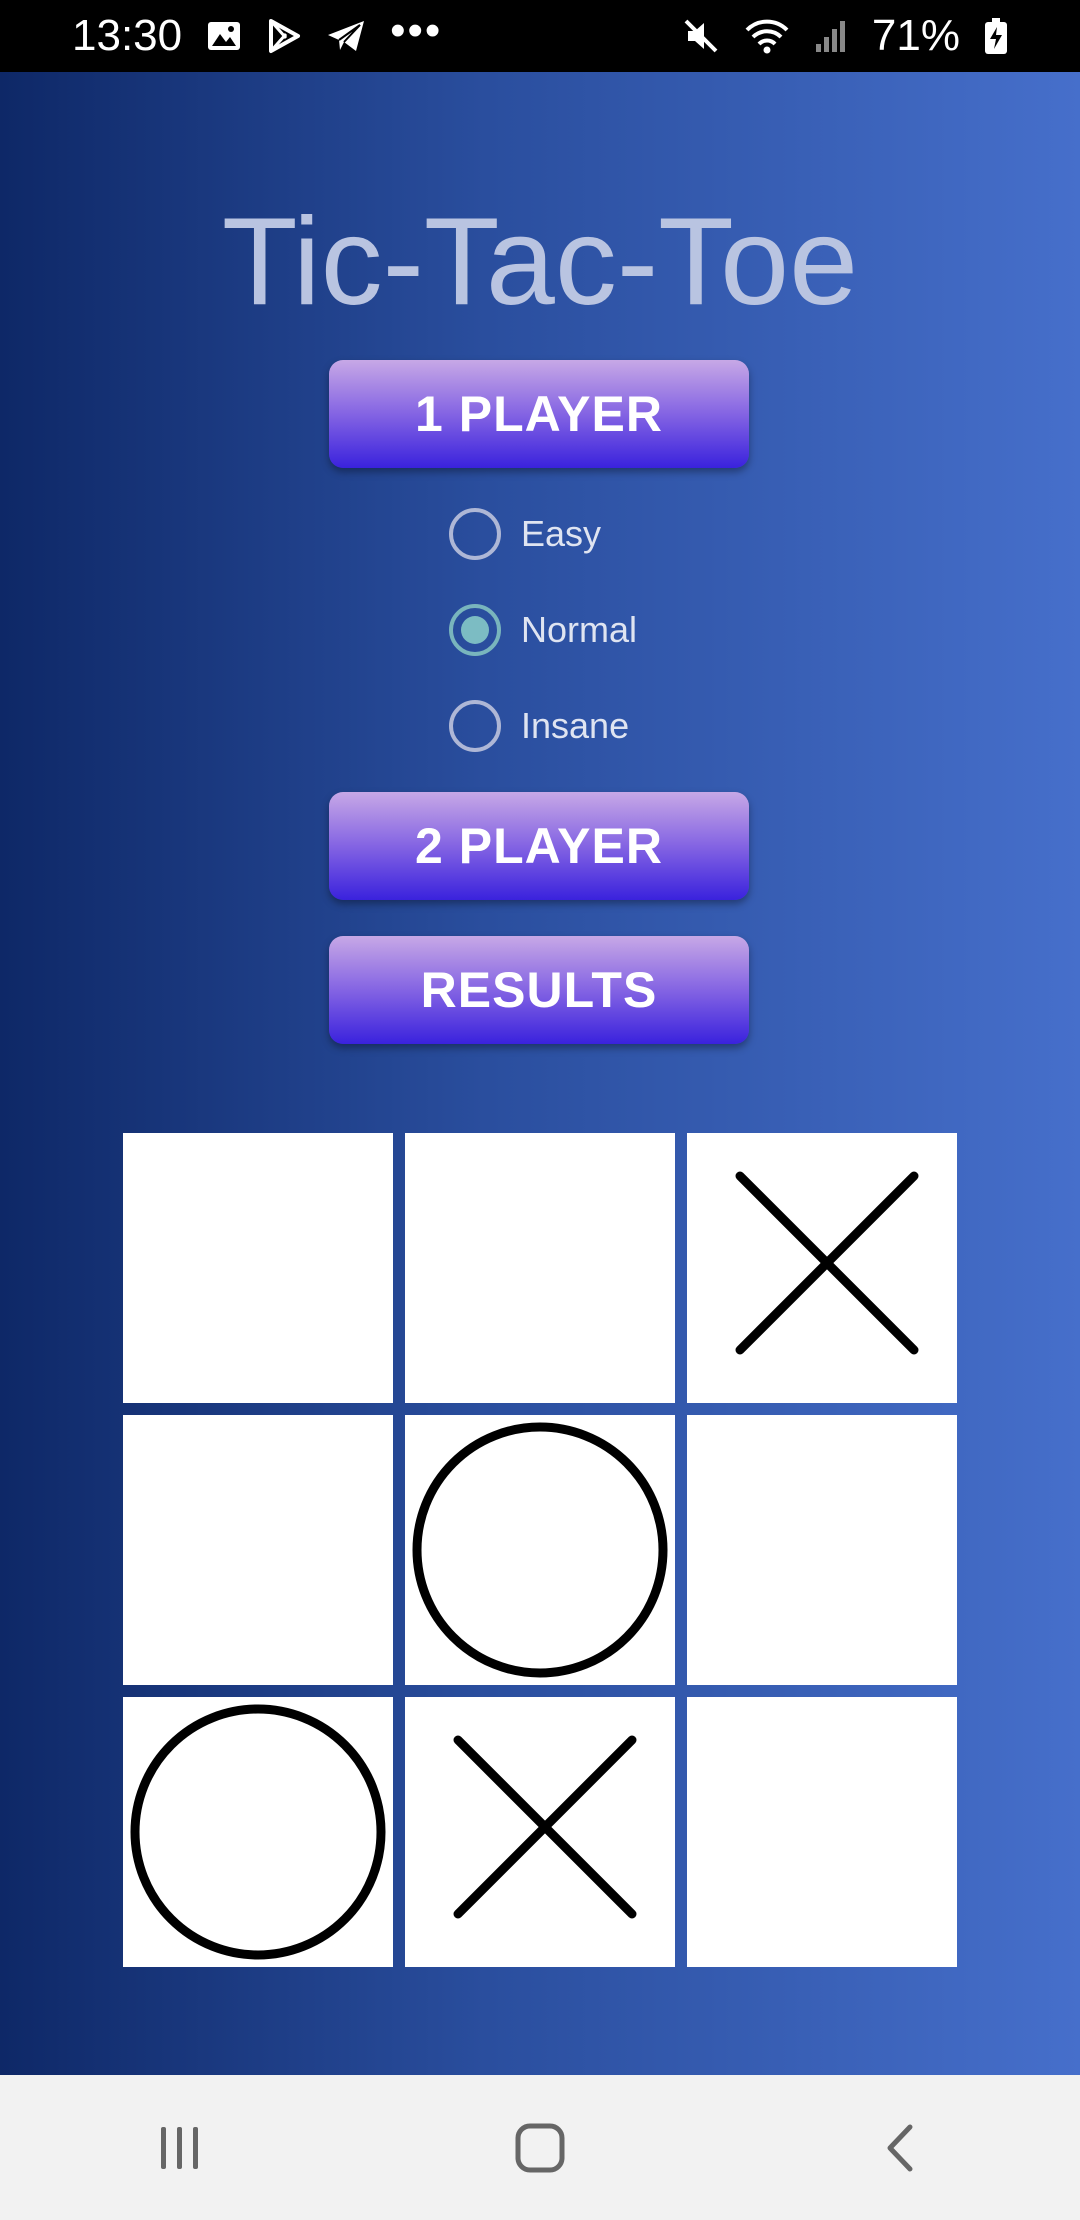  What do you see at coordinates (539, 846) in the screenshot?
I see `two-player-button: 2 PLAYER` at bounding box center [539, 846].